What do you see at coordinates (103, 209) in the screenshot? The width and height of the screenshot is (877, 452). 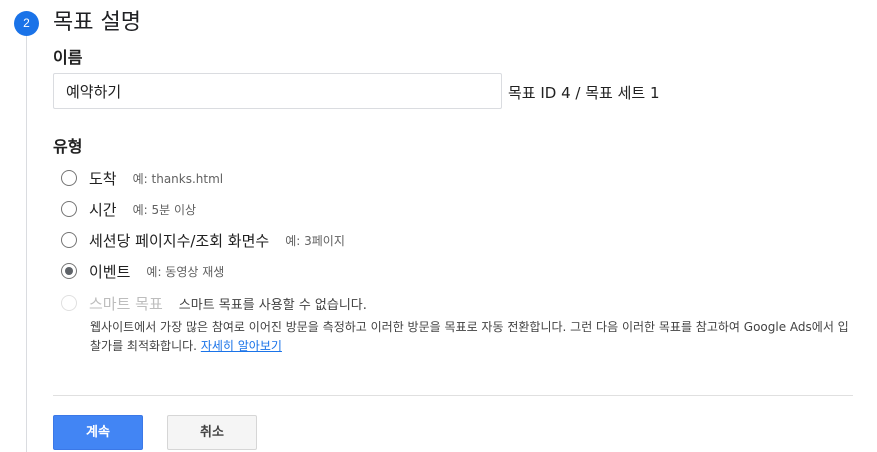 I see `radio-label: 시간` at bounding box center [103, 209].